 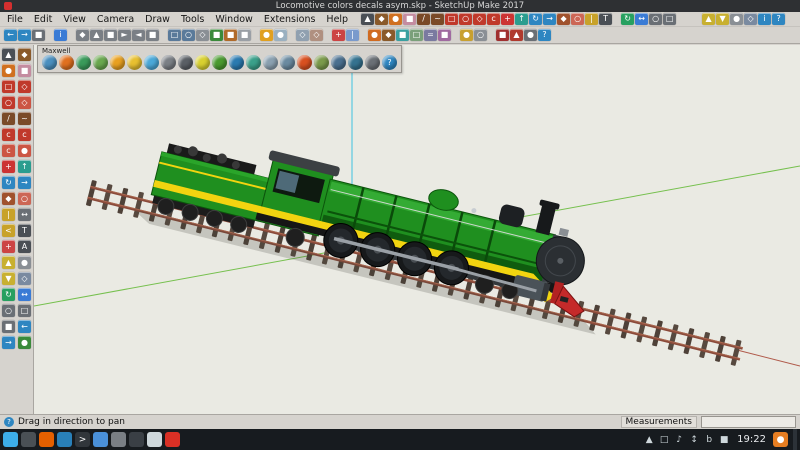 I want to click on freehand-icon: ~, so click(x=24, y=118).